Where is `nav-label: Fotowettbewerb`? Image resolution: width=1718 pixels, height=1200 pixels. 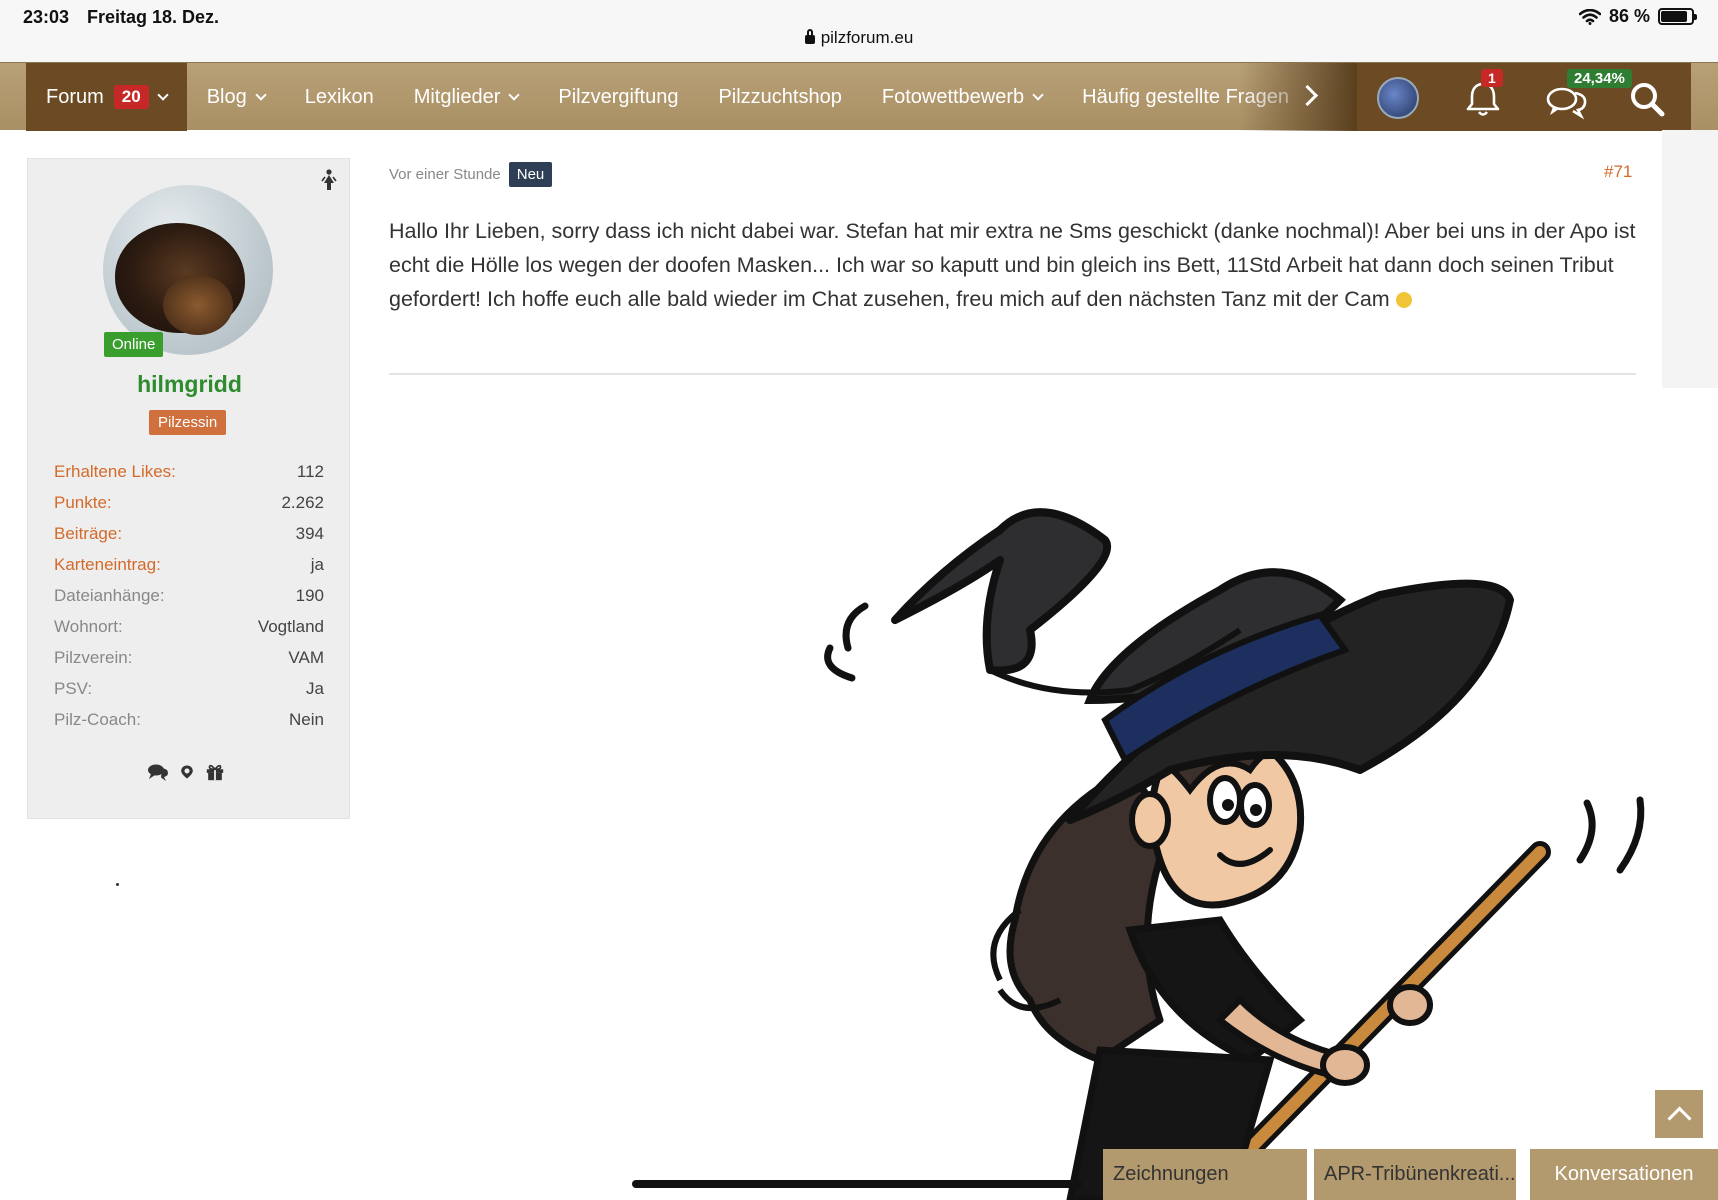
nav-label: Fotowettbewerb is located at coordinates (953, 96).